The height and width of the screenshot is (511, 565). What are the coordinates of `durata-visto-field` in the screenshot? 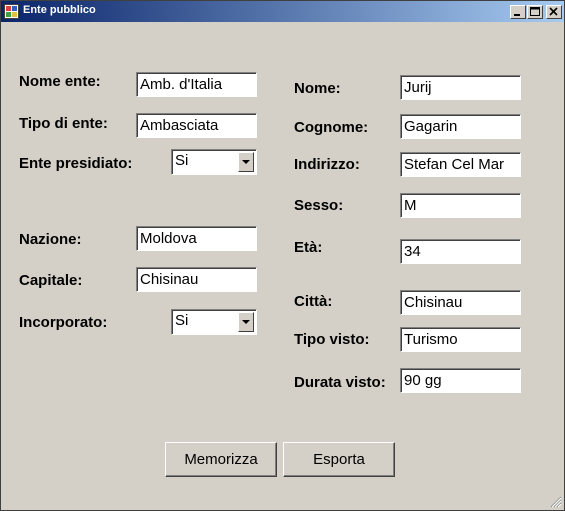 It's located at (460, 380).